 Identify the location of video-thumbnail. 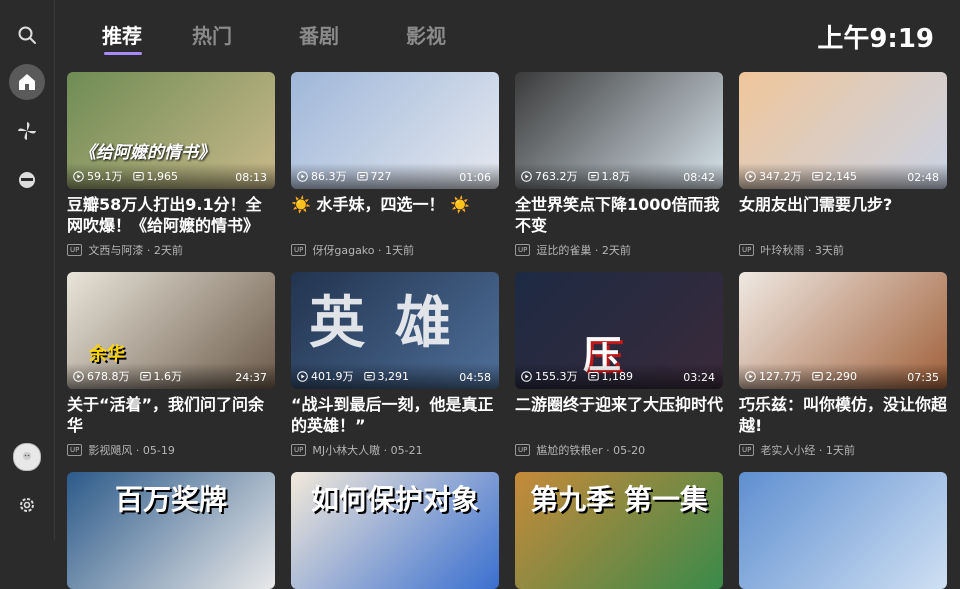
(843, 530).